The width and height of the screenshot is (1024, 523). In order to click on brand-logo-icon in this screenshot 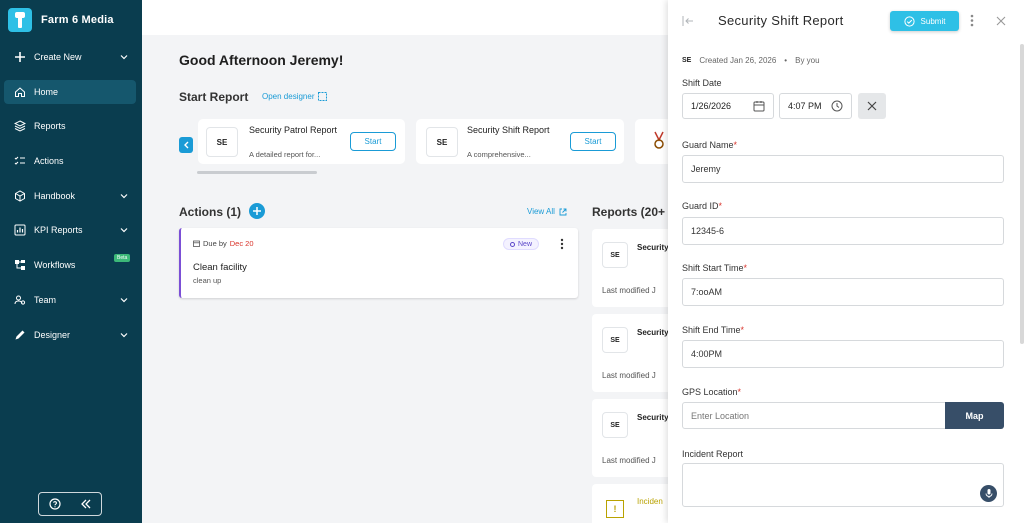, I will do `click(20, 20)`.